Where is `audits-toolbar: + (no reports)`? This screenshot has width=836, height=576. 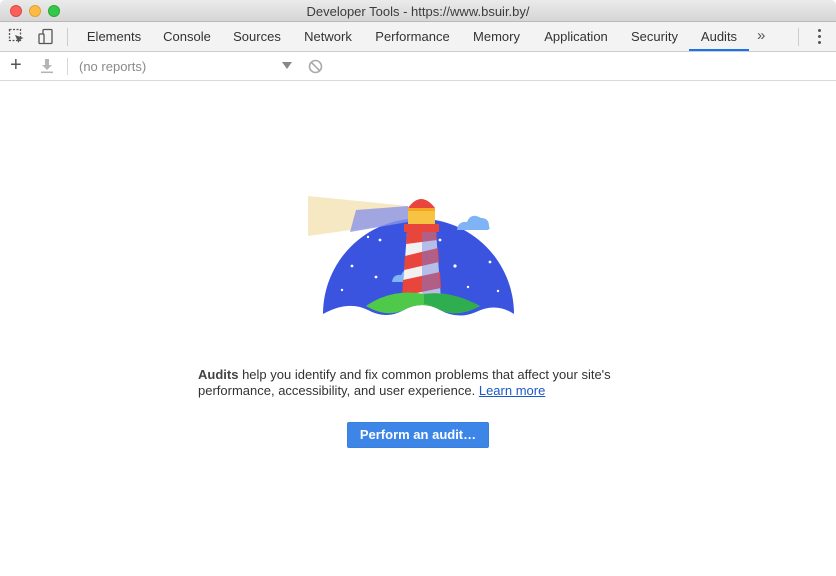 audits-toolbar: + (no reports) is located at coordinates (418, 66).